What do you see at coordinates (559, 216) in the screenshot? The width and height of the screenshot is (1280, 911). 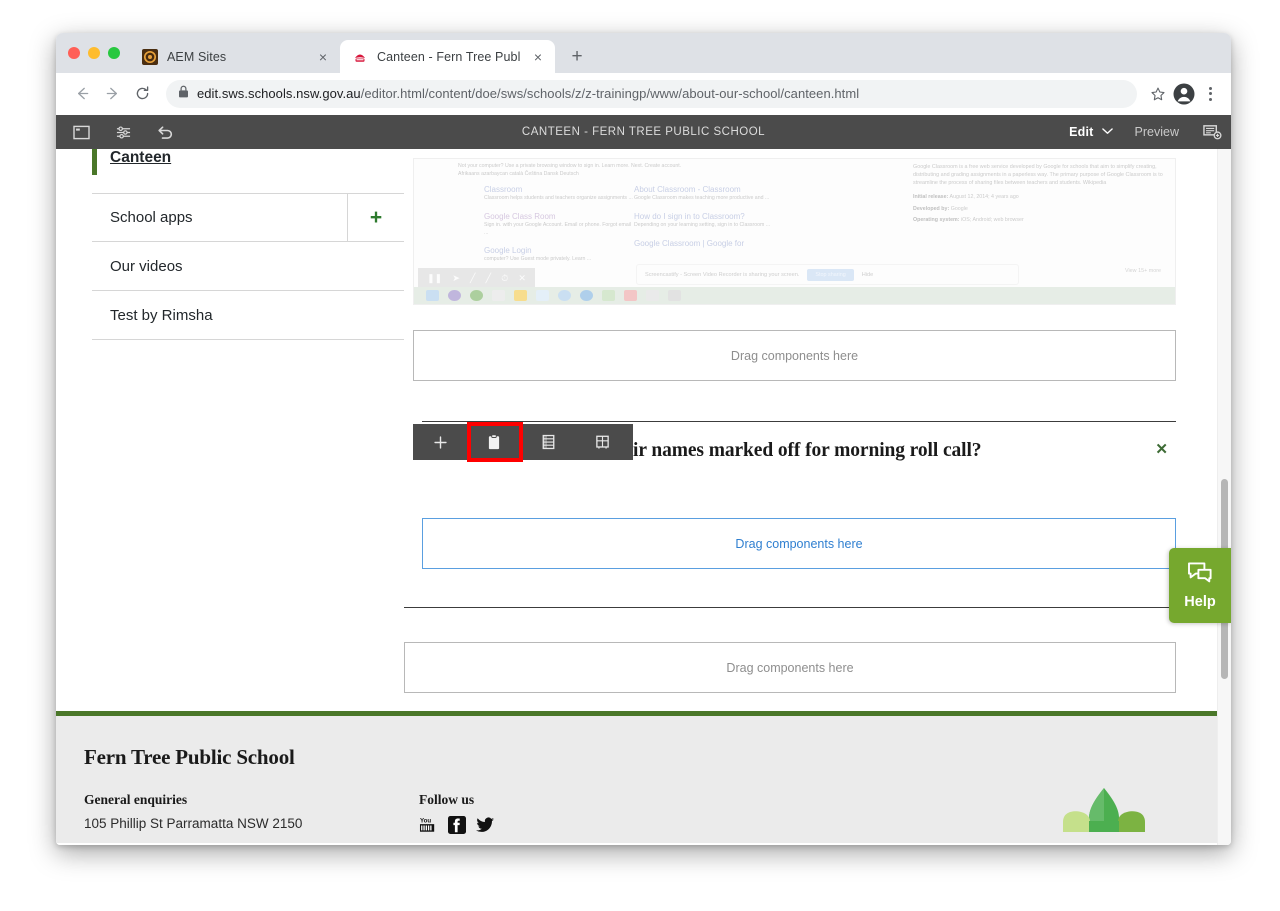 I see `result-link: Google Class Room` at bounding box center [559, 216].